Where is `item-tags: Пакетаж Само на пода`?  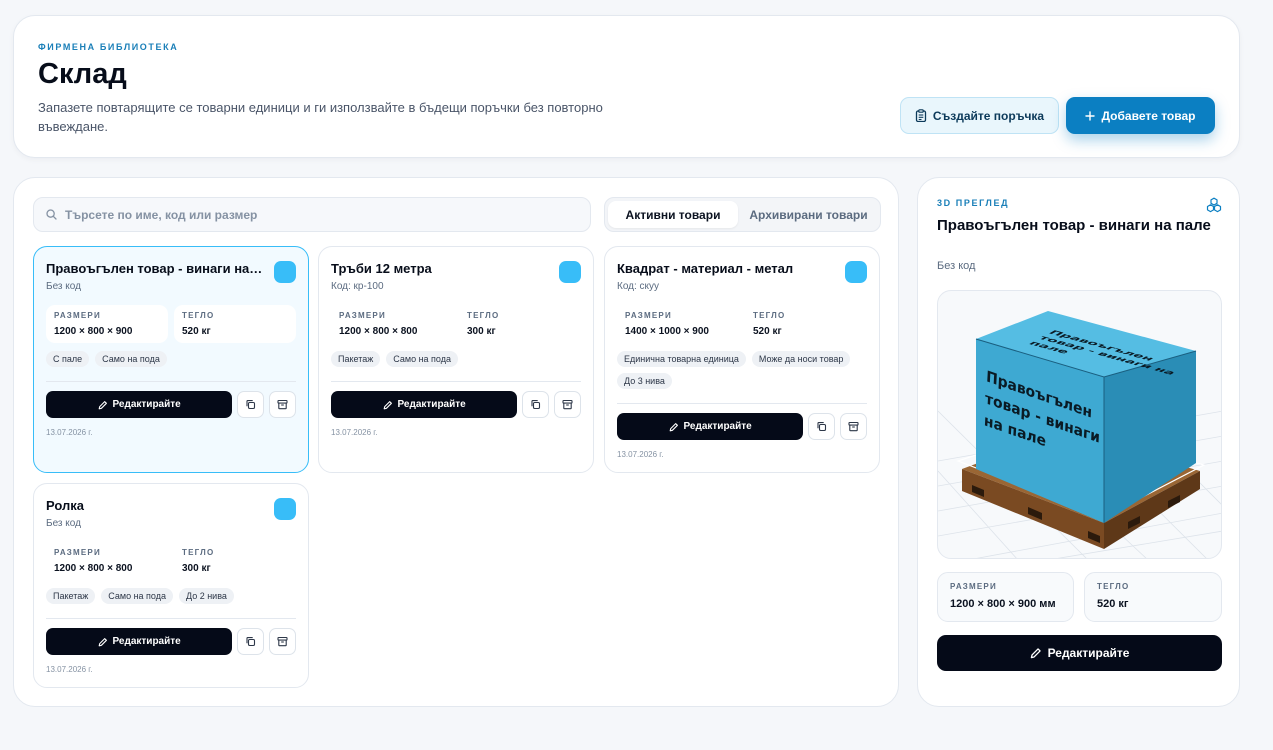 item-tags: Пакетаж Само на пода is located at coordinates (456, 359).